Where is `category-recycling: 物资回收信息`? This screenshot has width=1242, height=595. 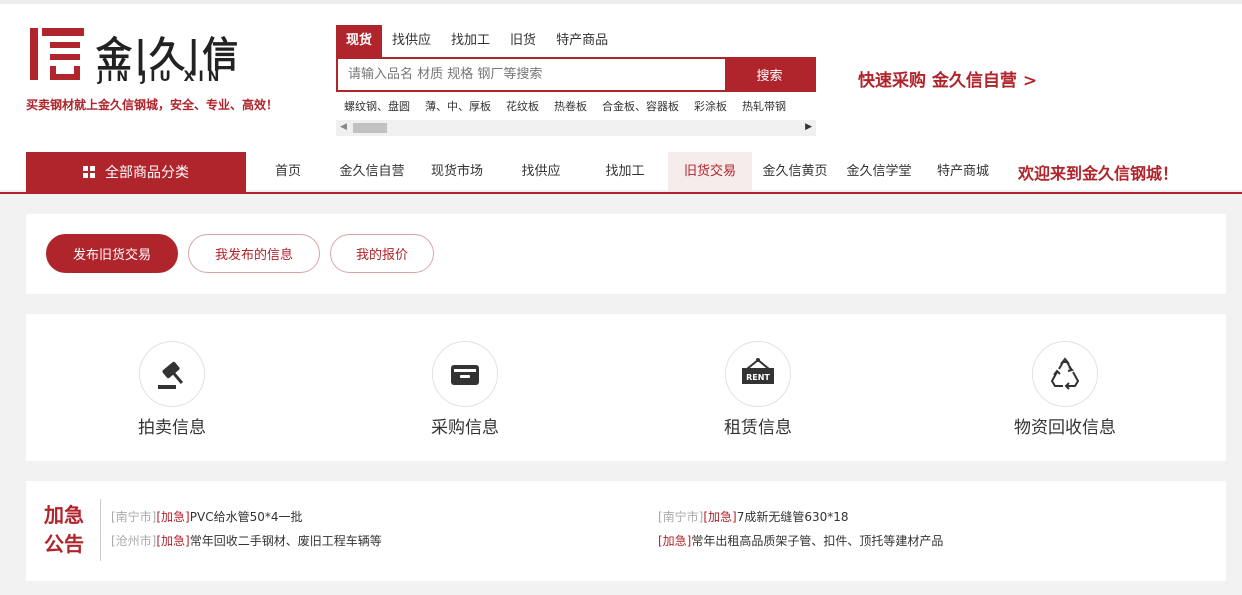 category-recycling: 物资回收信息 is located at coordinates (1065, 389).